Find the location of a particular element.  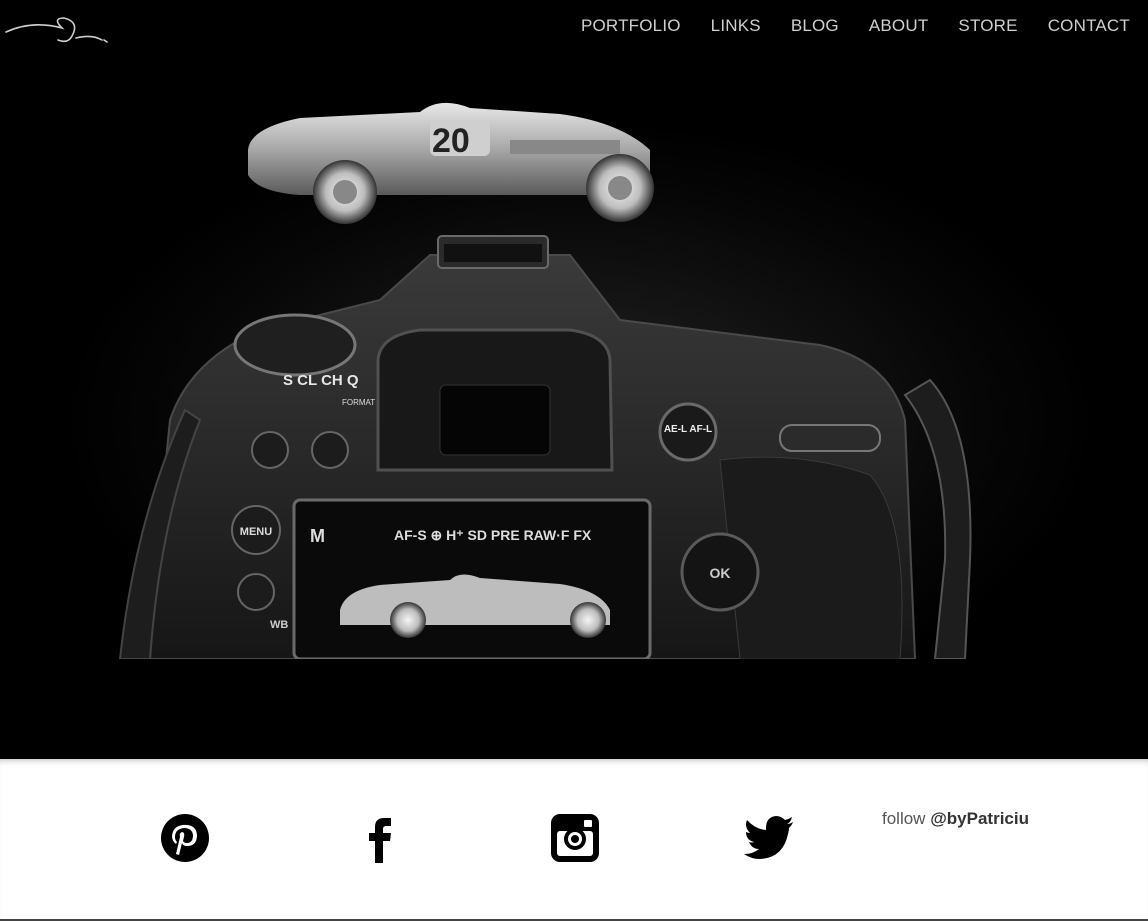

nav-blog: BLOG is located at coordinates (815, 26).